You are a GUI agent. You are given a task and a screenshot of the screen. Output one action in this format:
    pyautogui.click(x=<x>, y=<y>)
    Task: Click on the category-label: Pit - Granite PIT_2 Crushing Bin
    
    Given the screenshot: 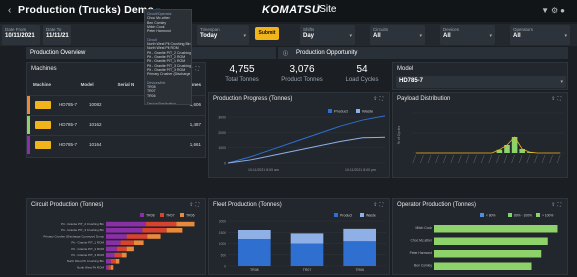 What is the action you would take?
    pyautogui.click(x=82, y=224)
    